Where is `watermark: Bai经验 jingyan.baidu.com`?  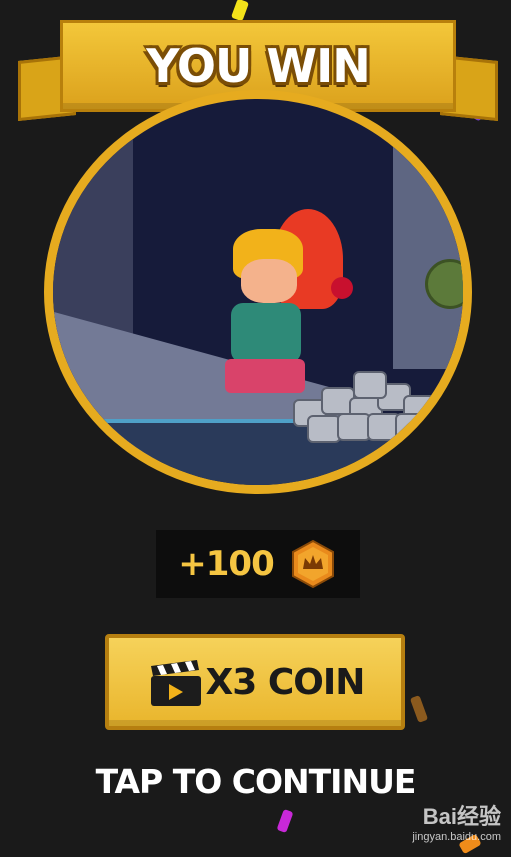 watermark: Bai经验 jingyan.baidu.com is located at coordinates (456, 821).